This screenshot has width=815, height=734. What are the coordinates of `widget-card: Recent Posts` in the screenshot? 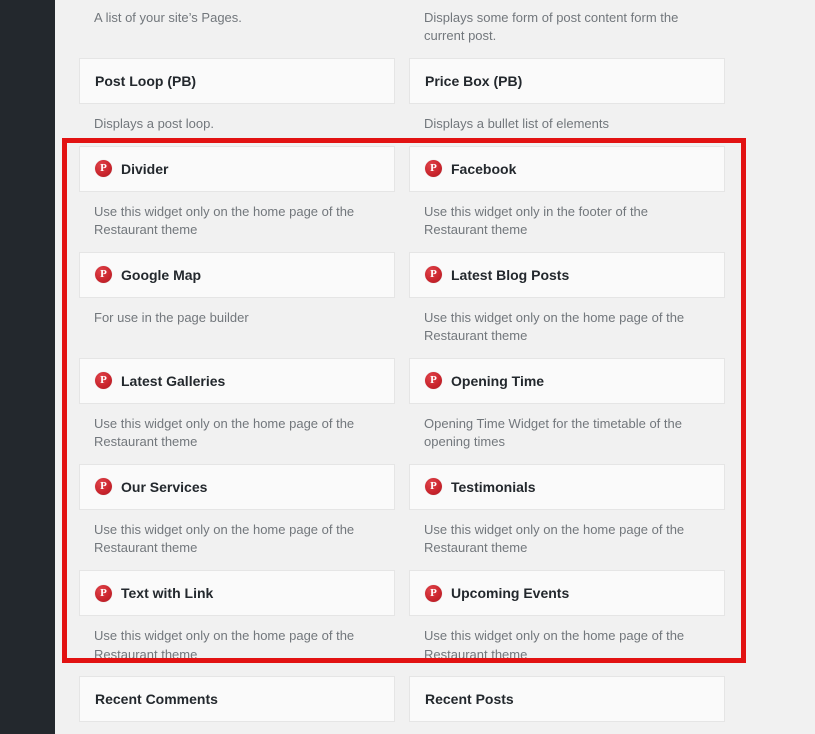 It's located at (567, 699).